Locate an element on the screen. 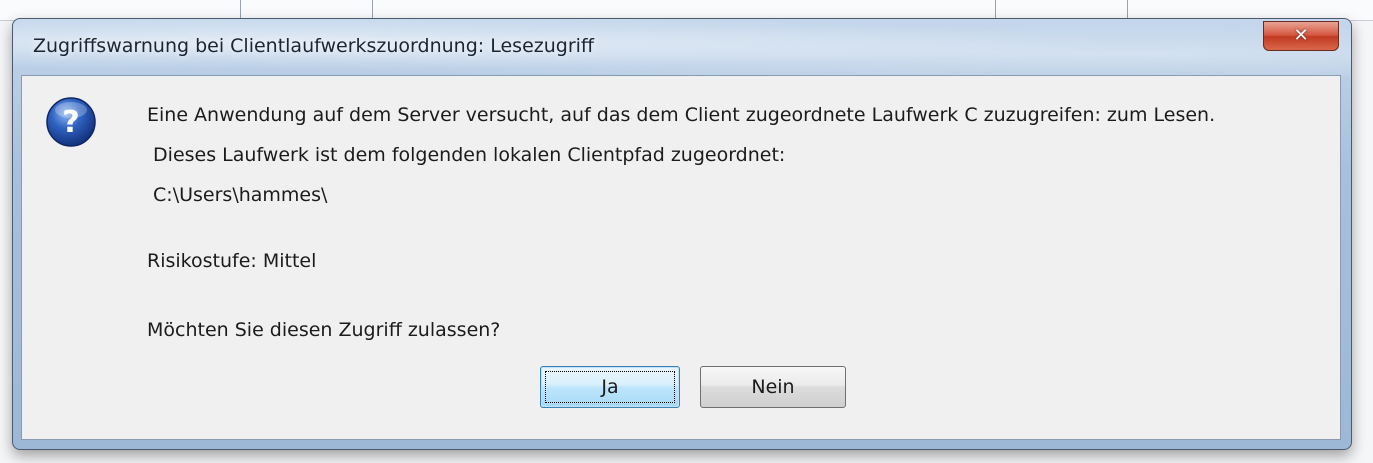 The height and width of the screenshot is (463, 1373). no-button-label: Nein is located at coordinates (773, 387).